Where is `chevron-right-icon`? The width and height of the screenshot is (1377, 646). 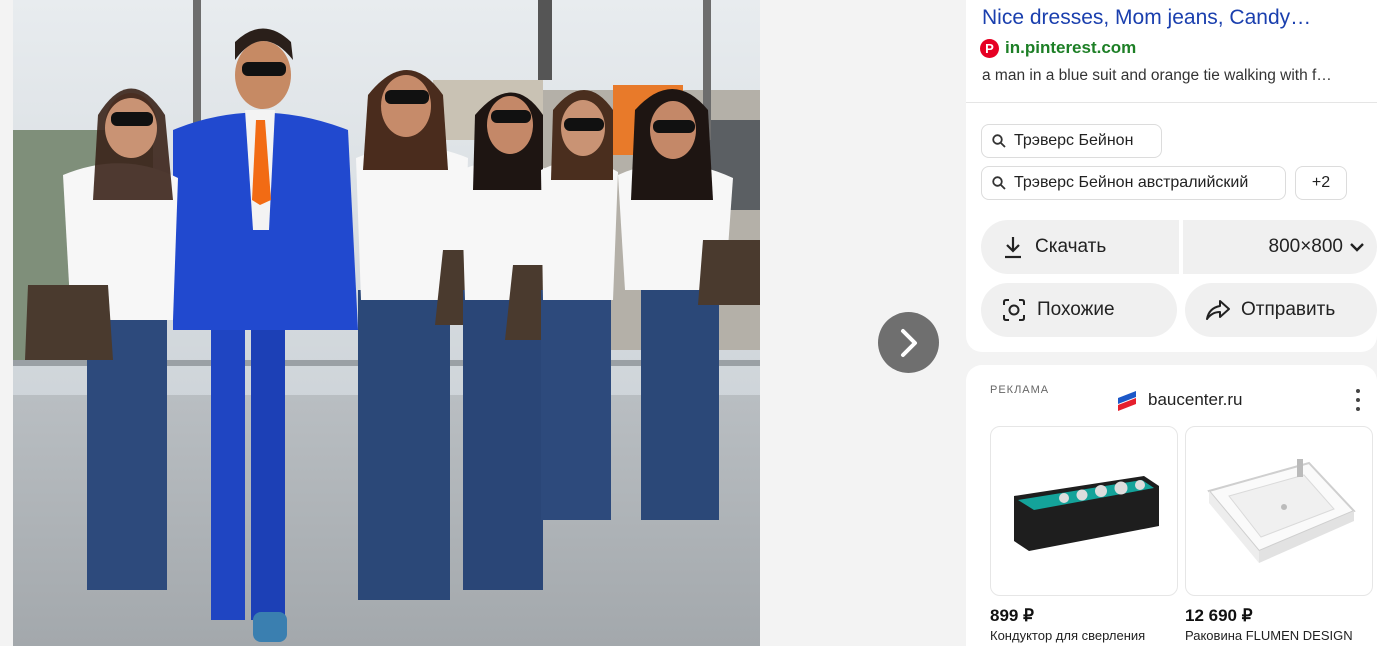
chevron-right-icon is located at coordinates (908, 342).